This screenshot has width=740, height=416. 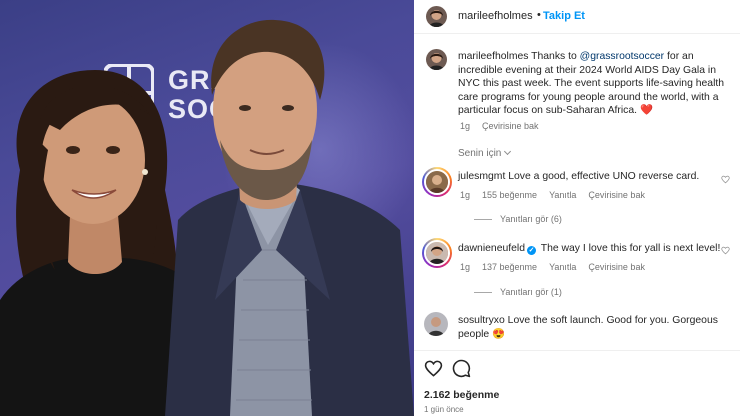 I want to click on comment-meta: 1g 137 beğenme Yanıtla Çevirisine bak, so click(x=552, y=267).